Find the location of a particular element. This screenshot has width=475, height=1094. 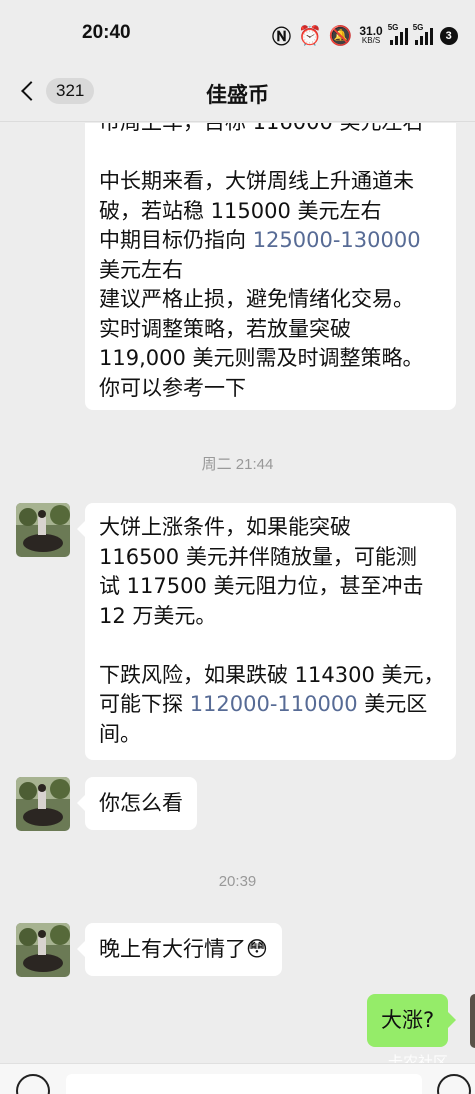

flushed-face-icon: 😳 is located at coordinates (257, 949).